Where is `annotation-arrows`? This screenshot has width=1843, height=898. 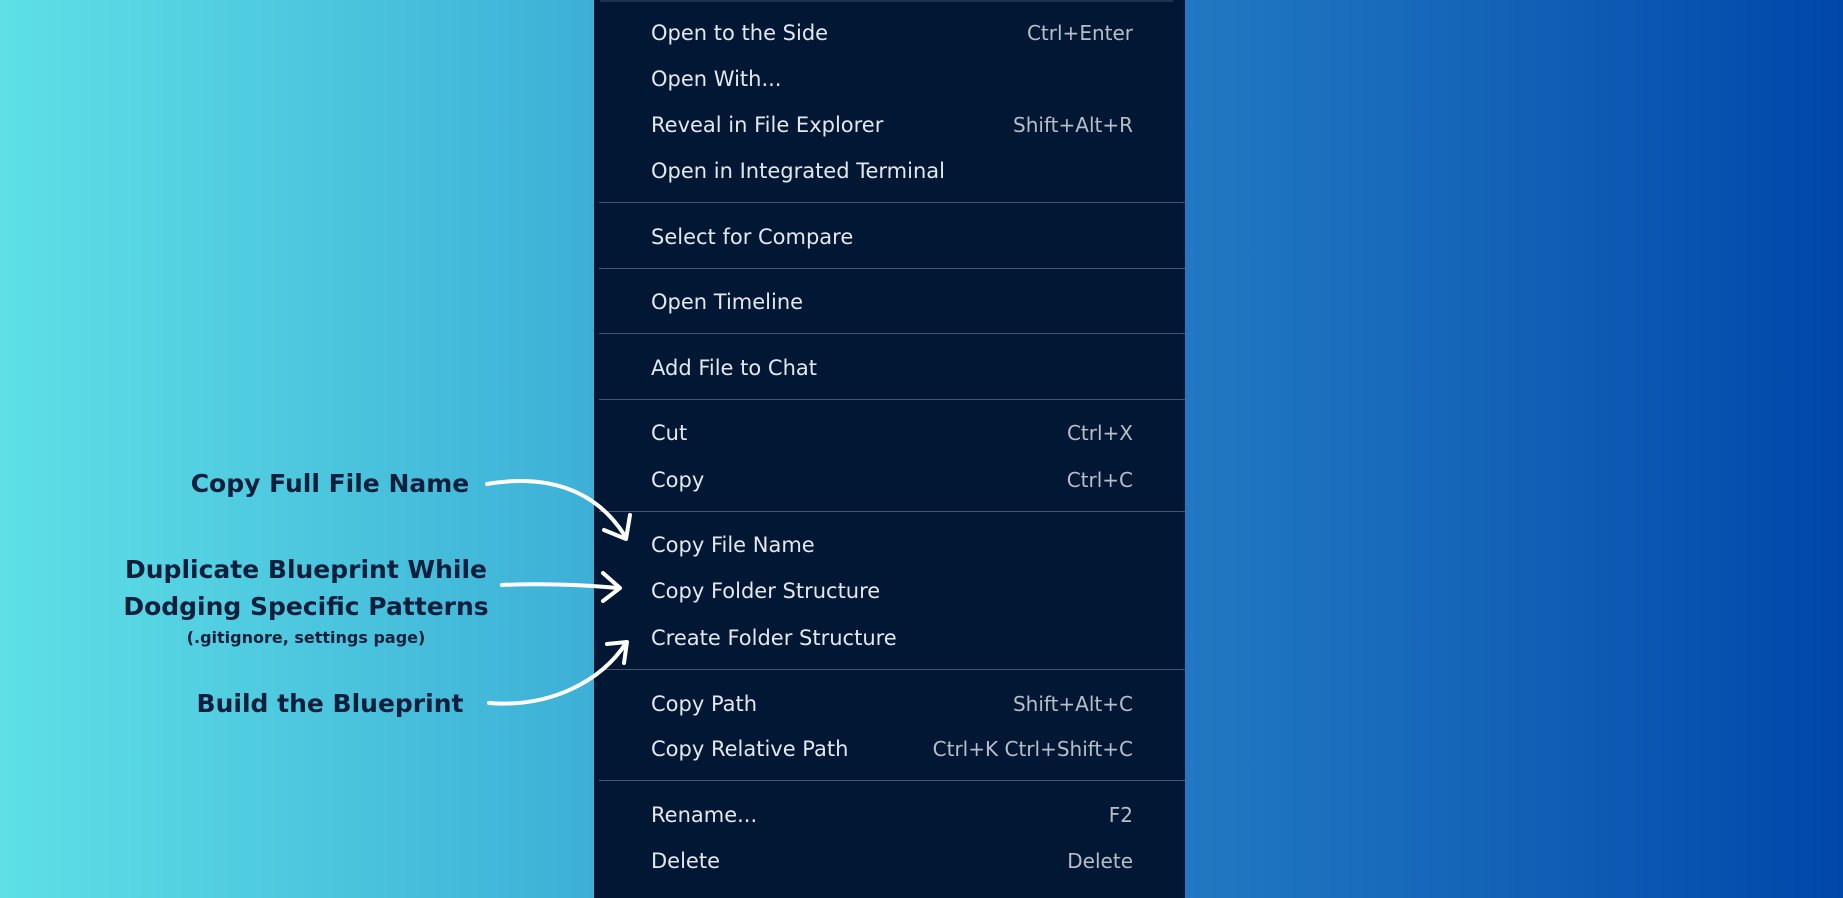 annotation-arrows is located at coordinates (558, 592).